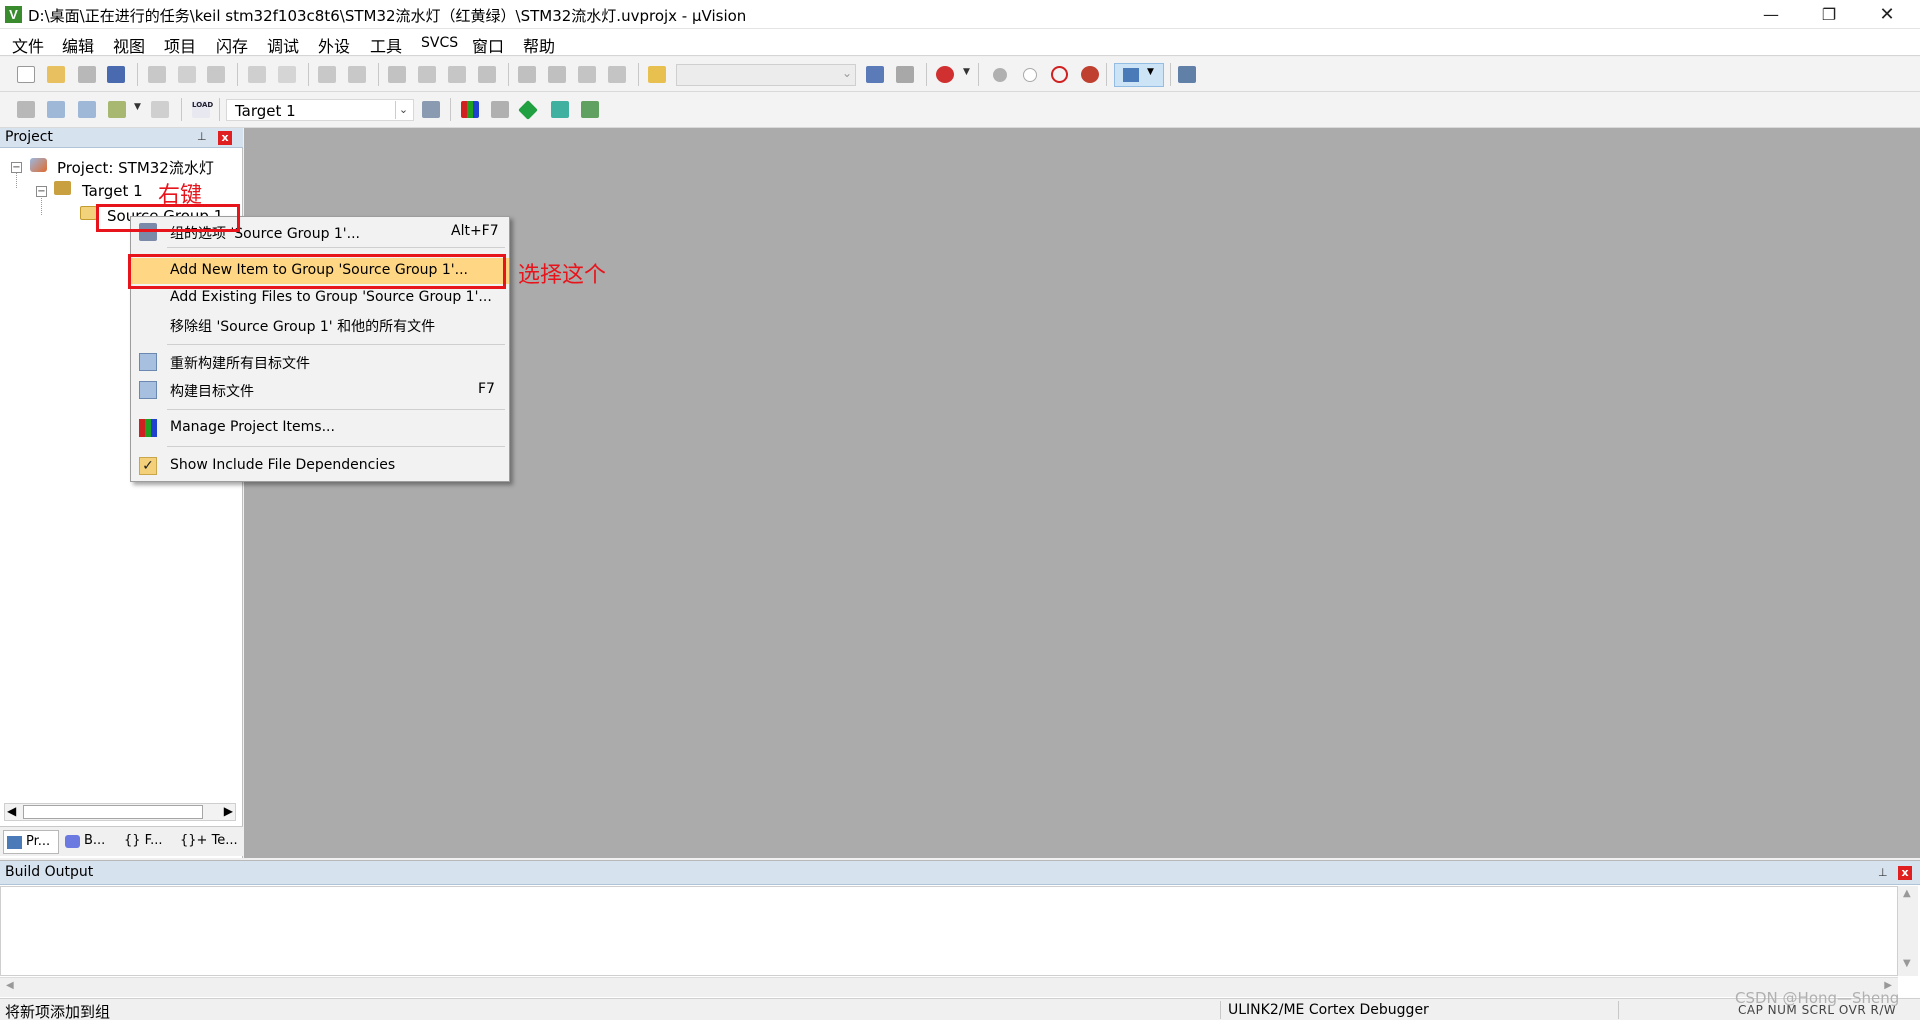 The height and width of the screenshot is (1020, 1920). I want to click on build-icon, so click(56, 109).